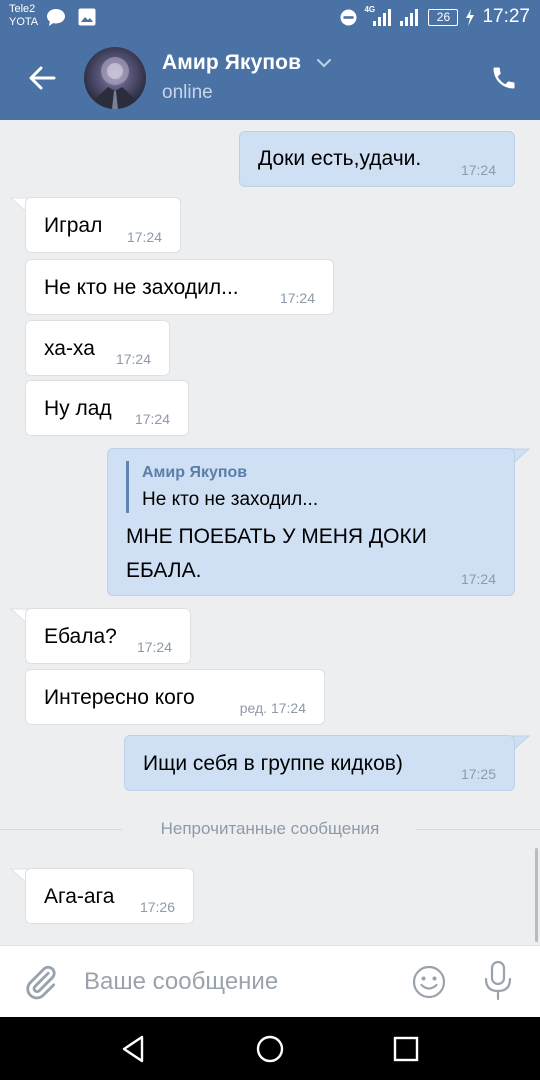 Image resolution: width=540 pixels, height=1080 pixels. I want to click on message-bubble-incoming: Интересно кого ред. 17:24, so click(175, 697).